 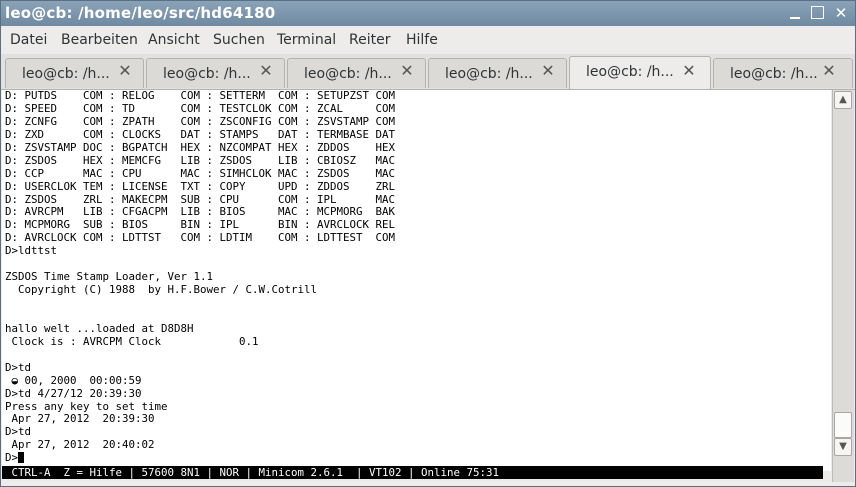 What do you see at coordinates (99, 40) in the screenshot?
I see `menu-bearbeiten: Bearbeiten` at bounding box center [99, 40].